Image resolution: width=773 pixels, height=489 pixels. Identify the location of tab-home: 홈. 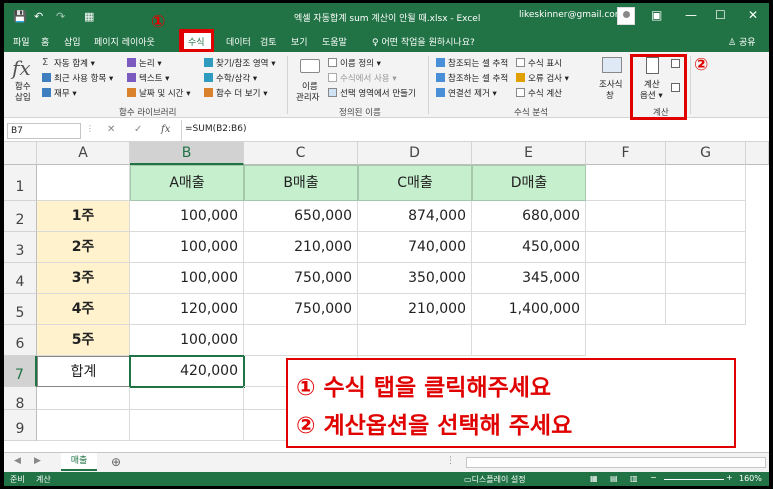
(45, 41).